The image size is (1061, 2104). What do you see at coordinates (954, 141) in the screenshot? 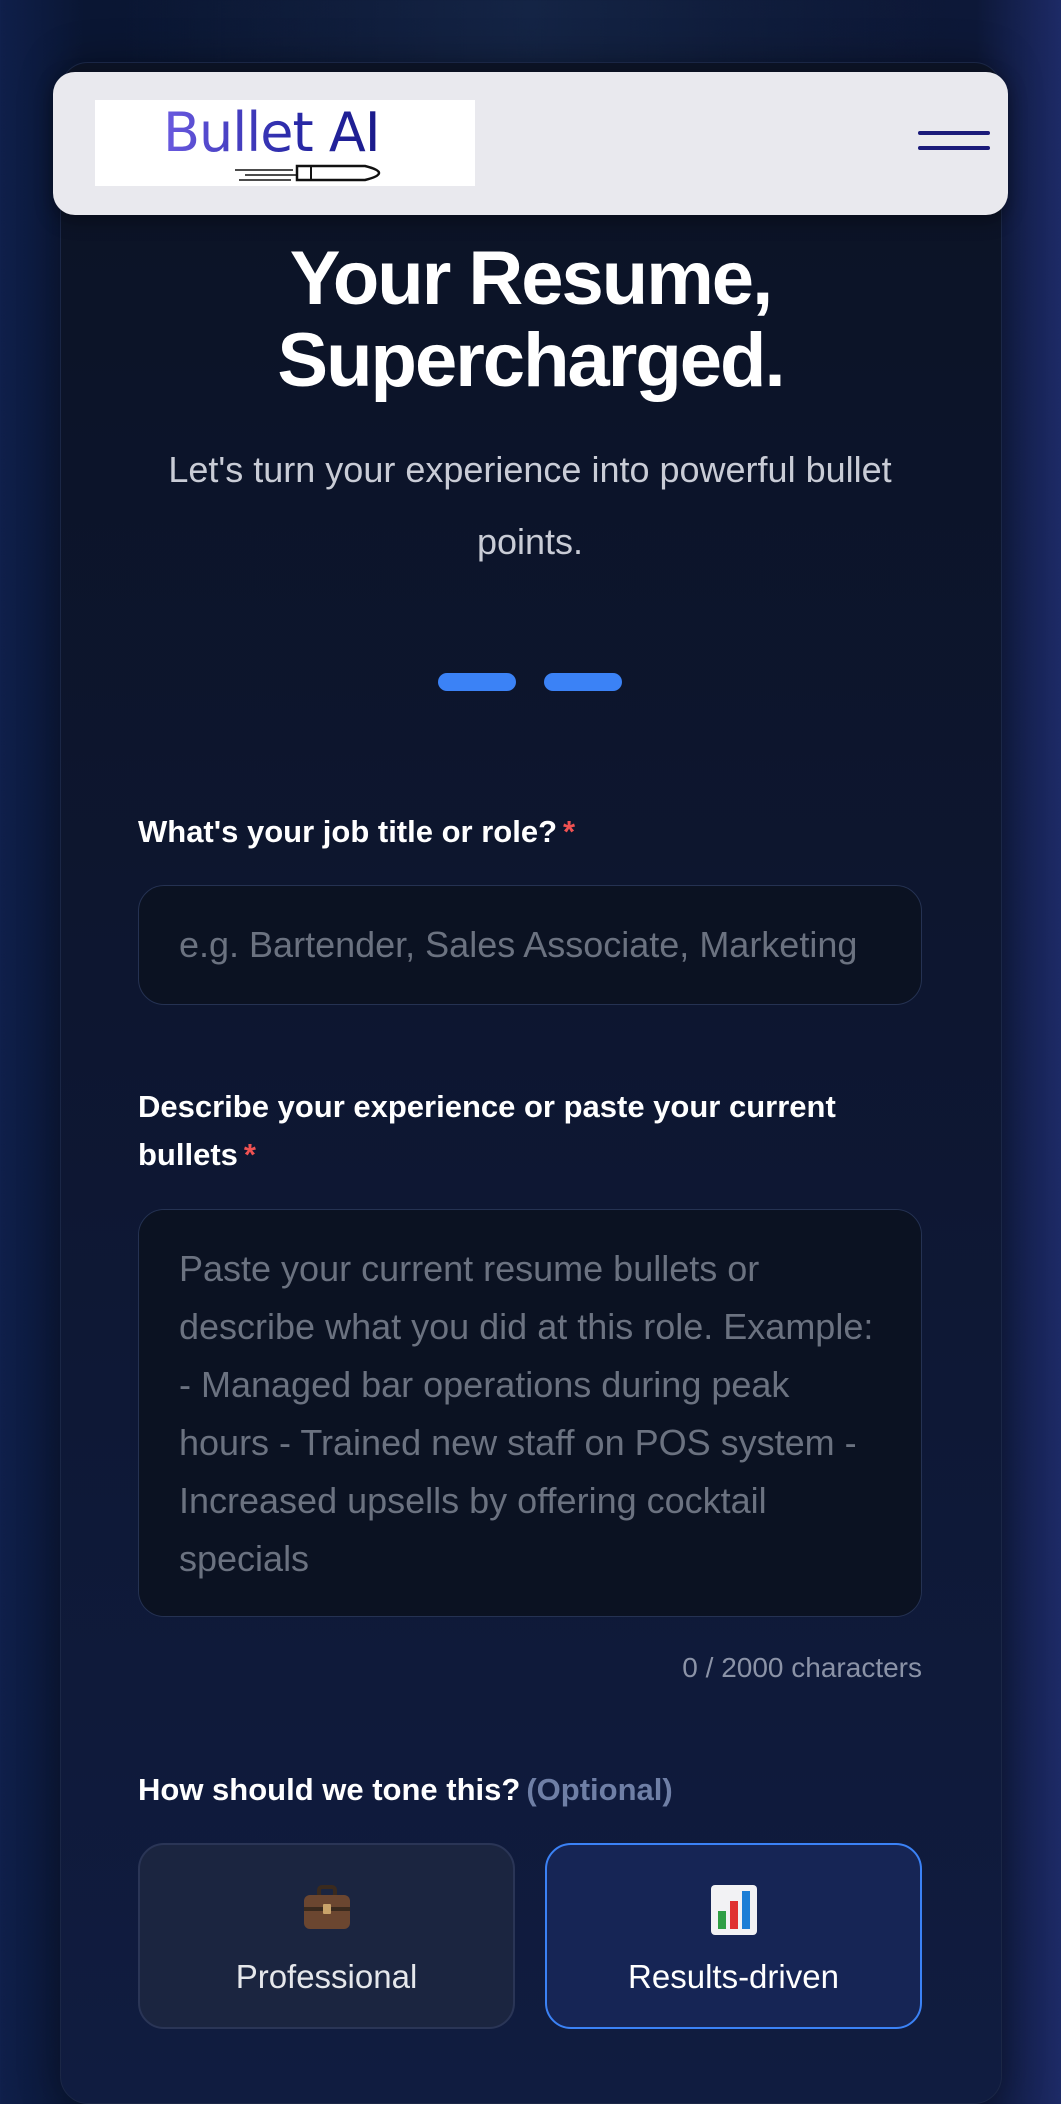
I see `hamburger-menu-icon` at bounding box center [954, 141].